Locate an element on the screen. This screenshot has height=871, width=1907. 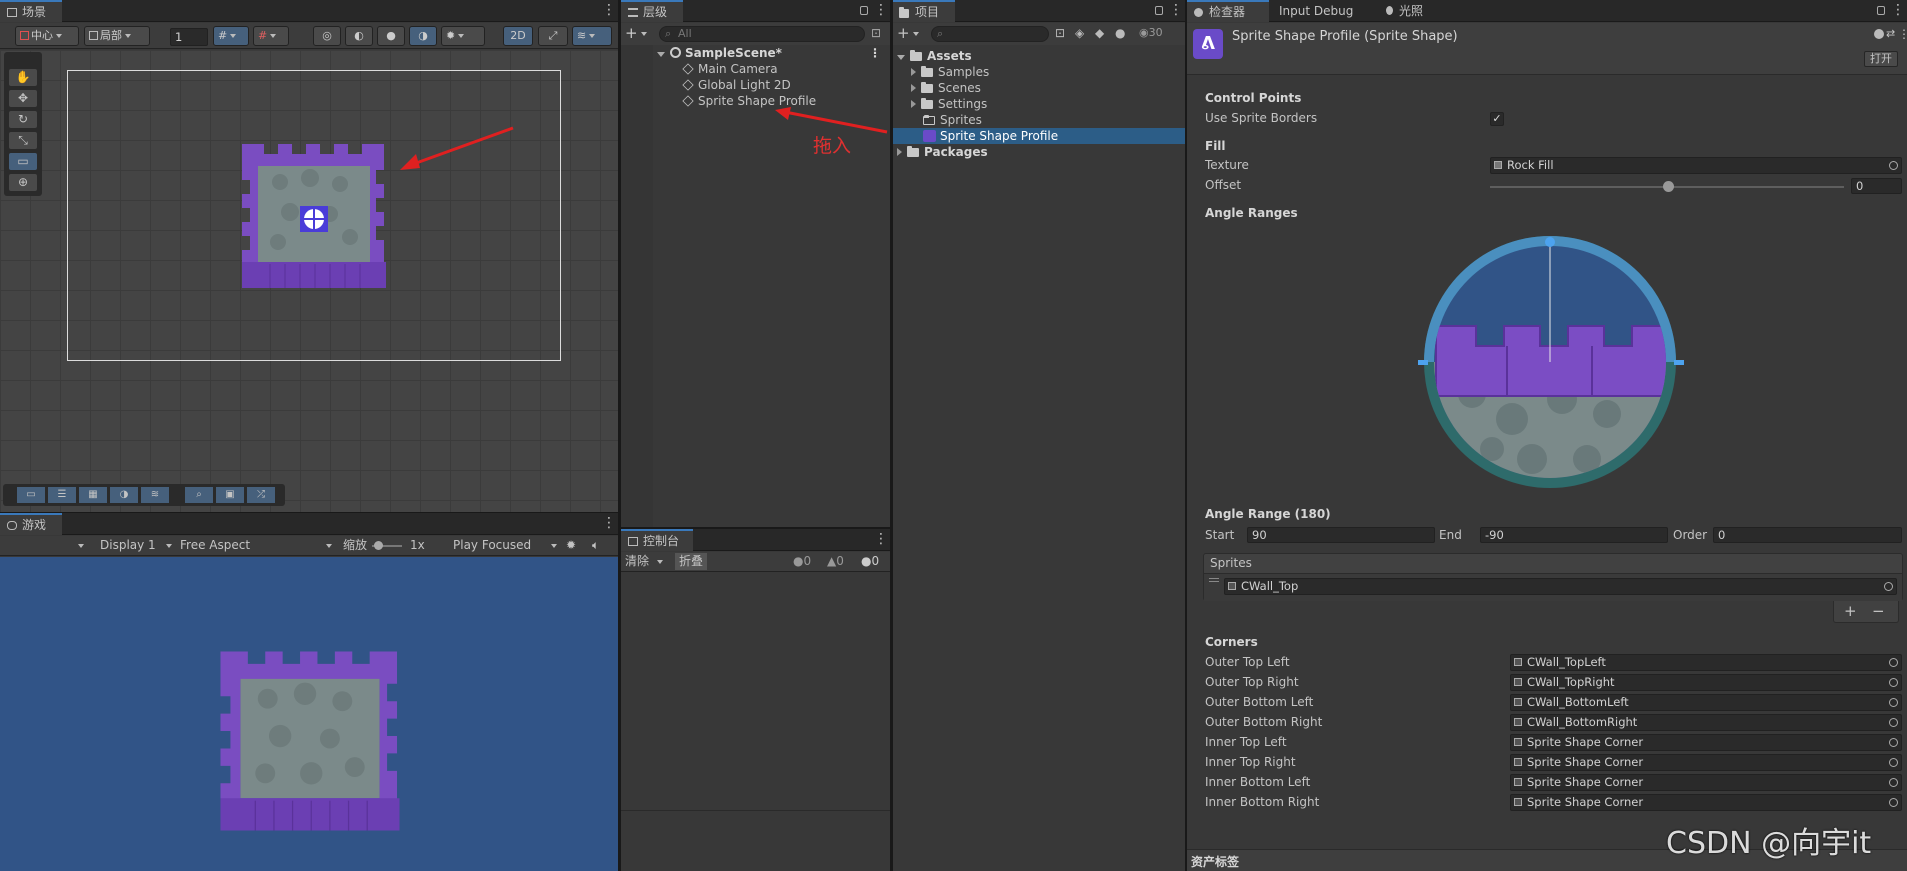
sprite-element-field: CWall_Top is located at coordinates (1560, 586).